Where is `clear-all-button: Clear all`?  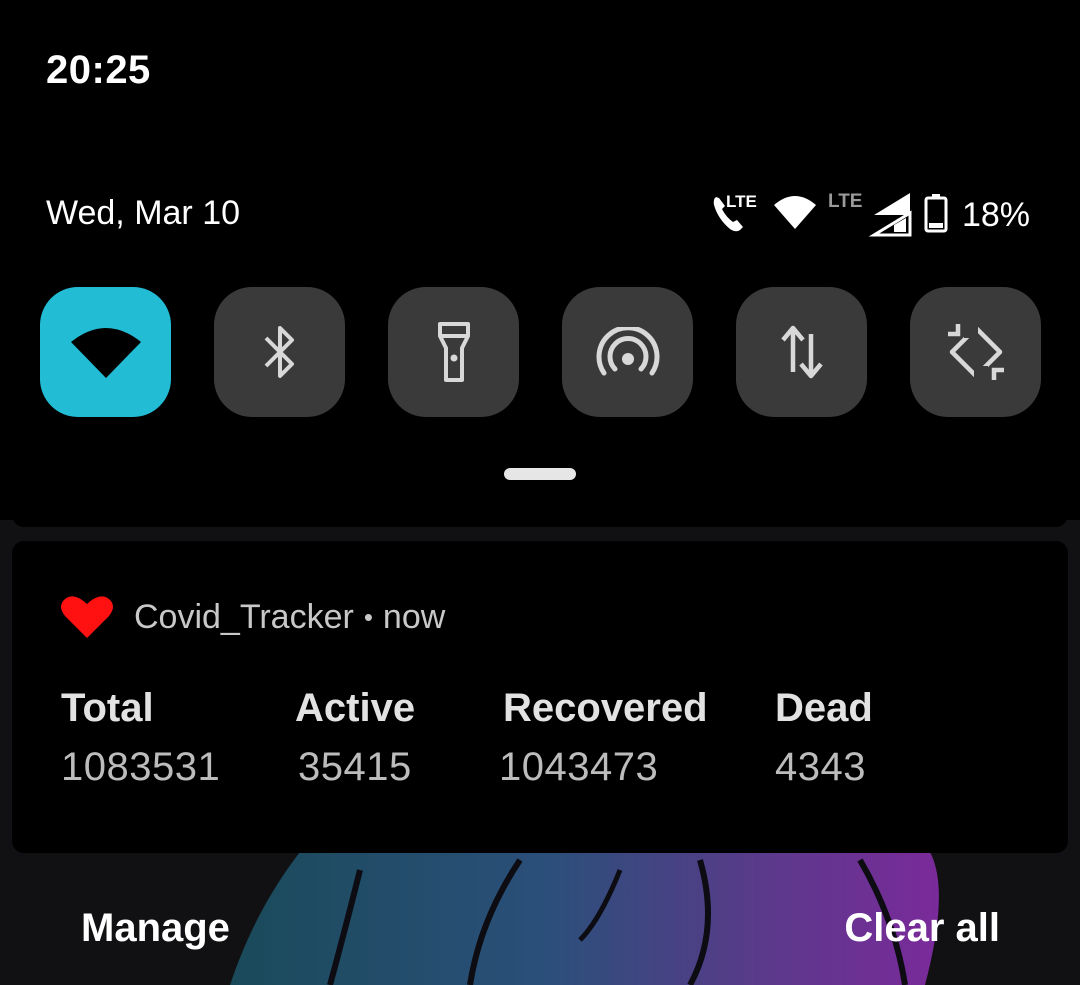 clear-all-button: Clear all is located at coordinates (922, 928).